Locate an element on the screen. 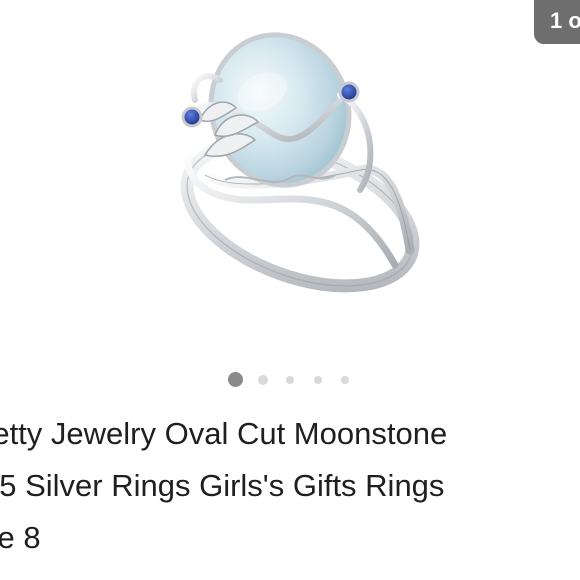 This screenshot has height=580, width=580. carousel-dots is located at coordinates (290, 380).